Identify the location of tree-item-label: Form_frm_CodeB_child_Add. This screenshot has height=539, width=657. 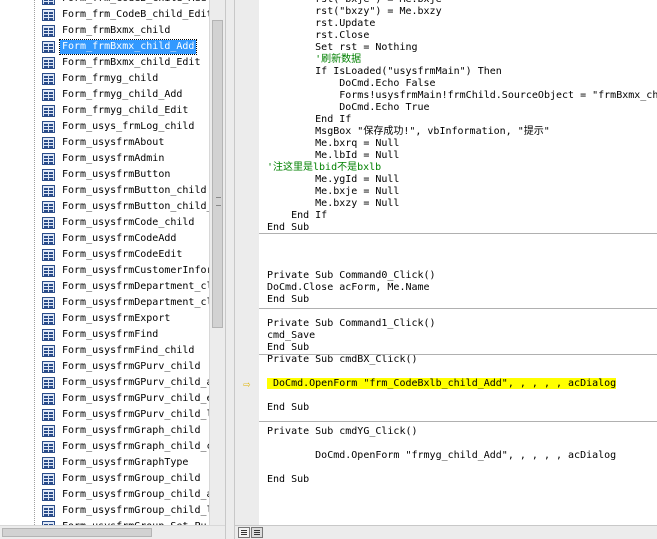
(134, 3).